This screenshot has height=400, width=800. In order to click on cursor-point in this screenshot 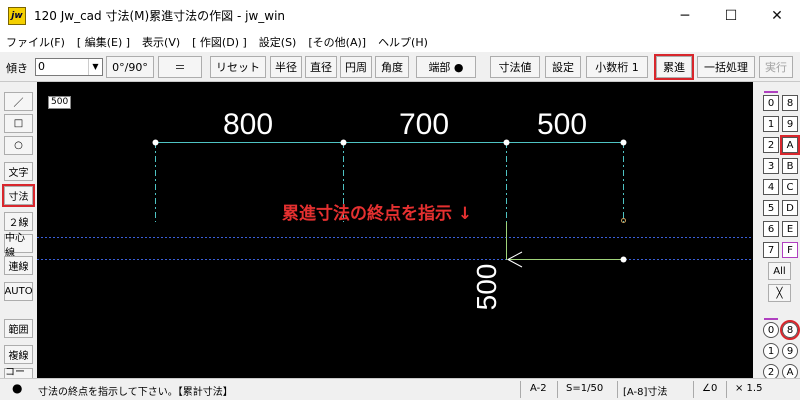, I will do `click(623, 259)`.